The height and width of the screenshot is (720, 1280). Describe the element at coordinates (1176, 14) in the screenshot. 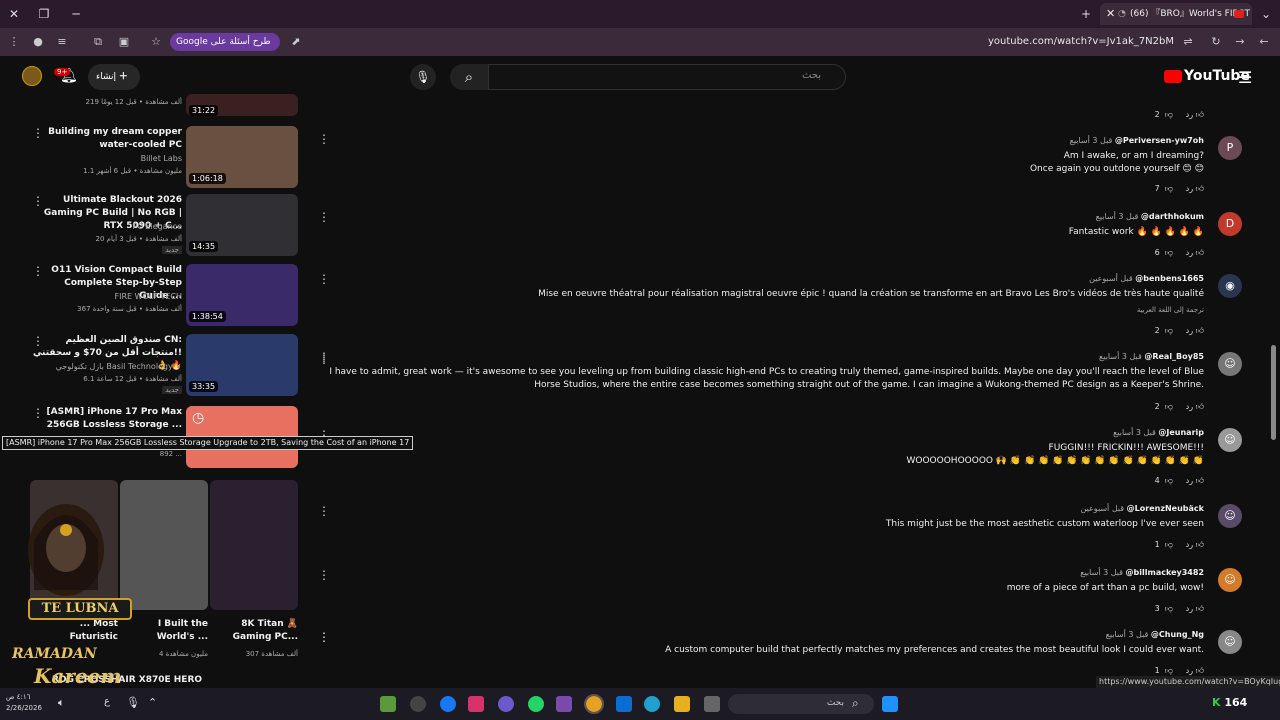

I see `tab-youtube: ✕ ◔ (66) 『BRO』World's FIRST 9` at that location.